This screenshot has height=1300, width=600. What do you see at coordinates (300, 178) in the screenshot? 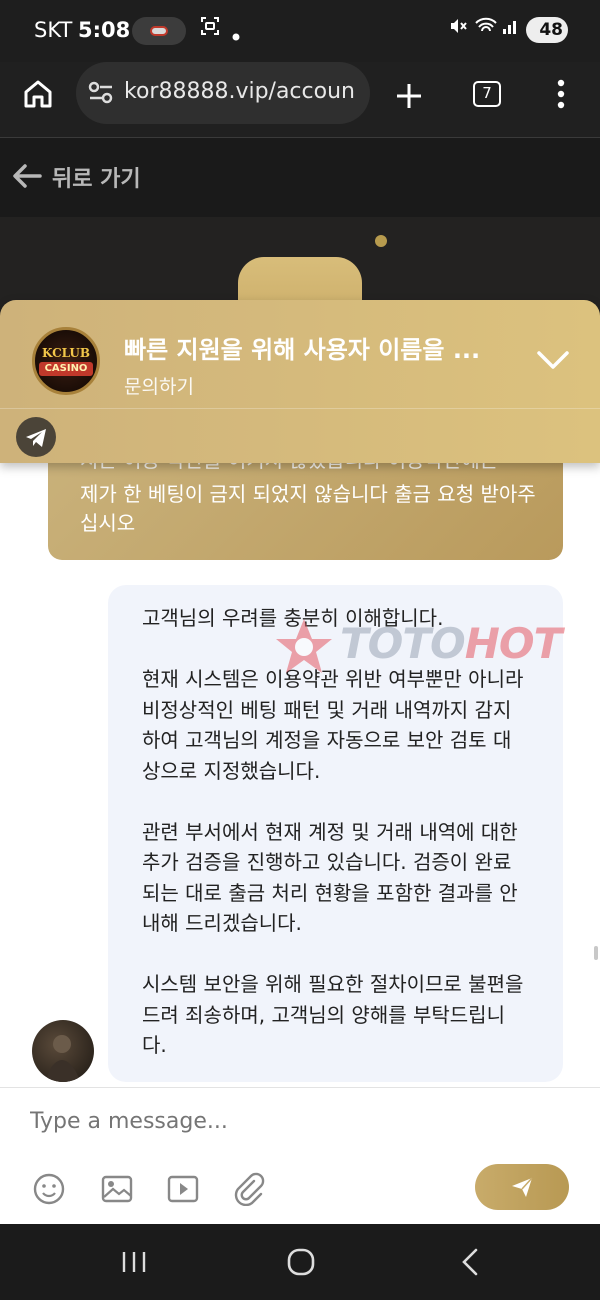
I see `back-nav: 뒤로 가기` at bounding box center [300, 178].